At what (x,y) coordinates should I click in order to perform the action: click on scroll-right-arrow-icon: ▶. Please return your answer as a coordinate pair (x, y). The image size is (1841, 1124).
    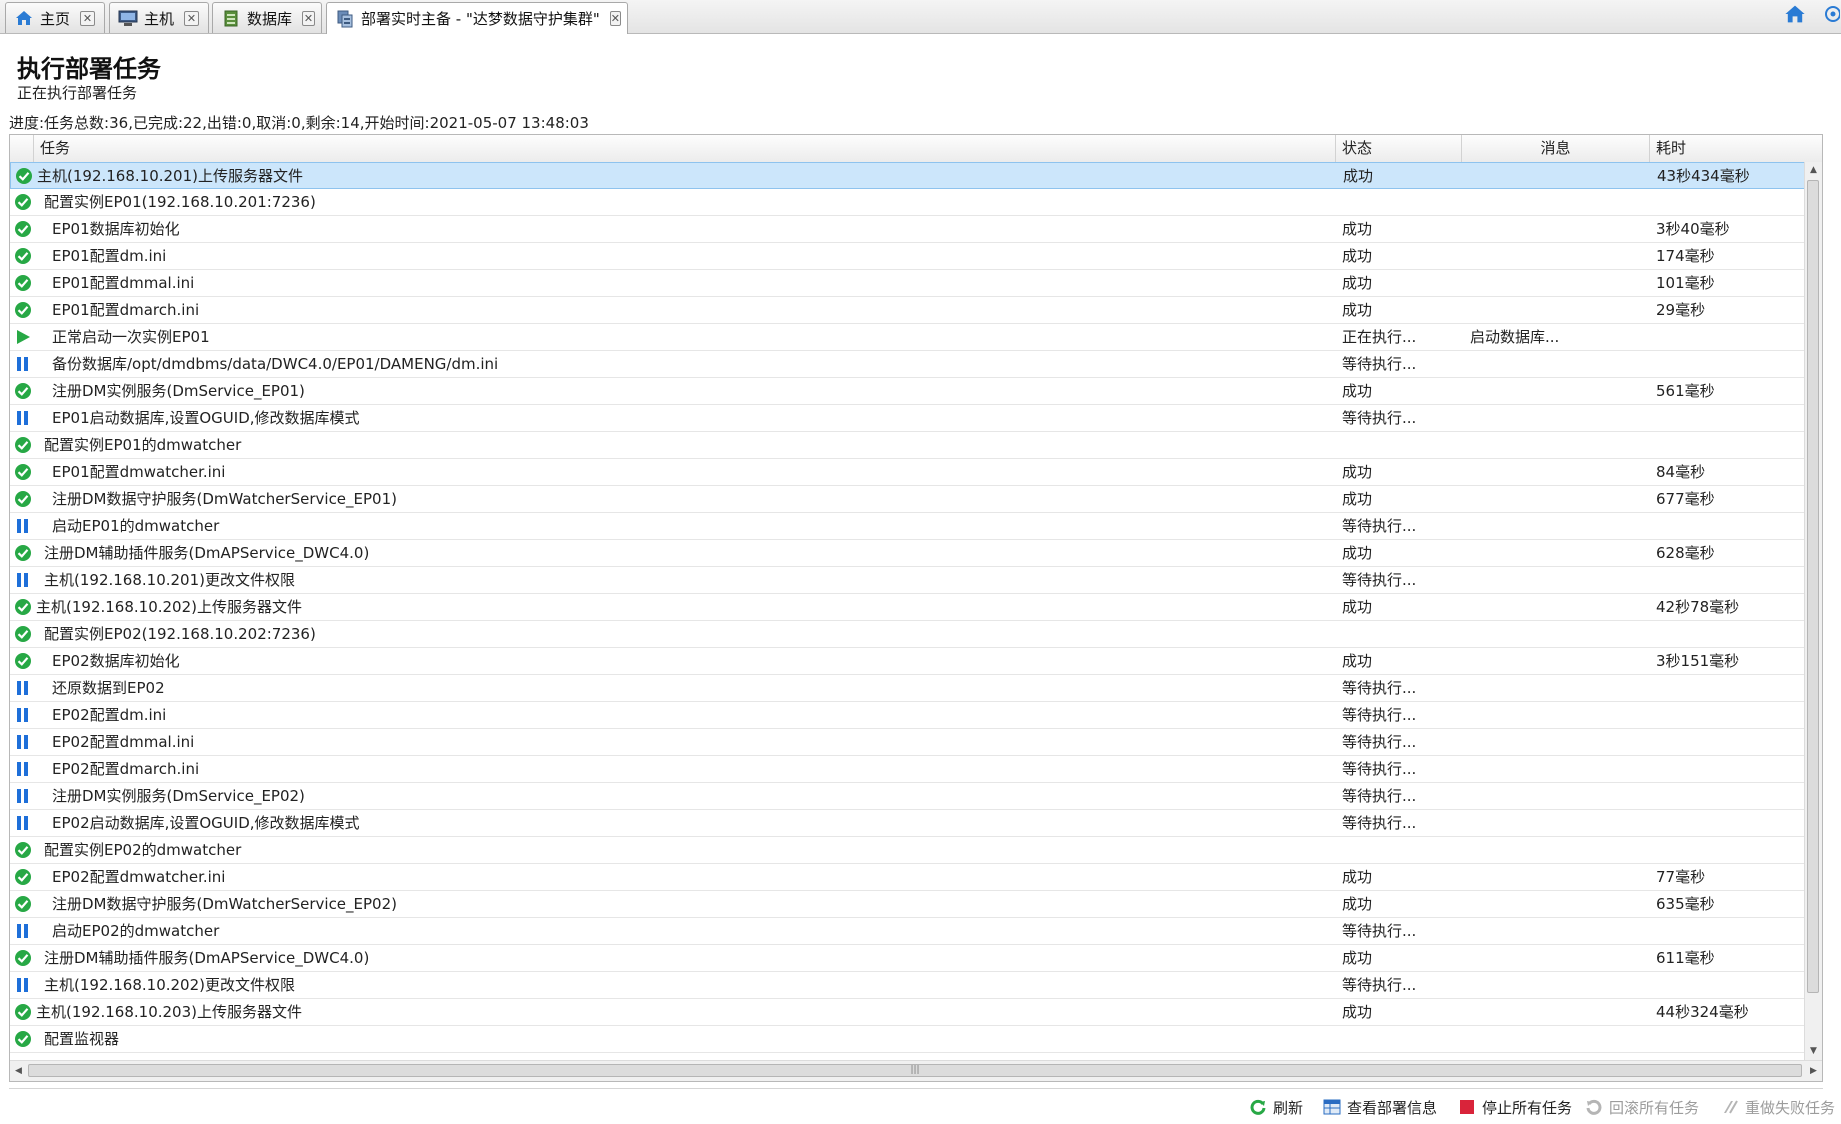
    Looking at the image, I should click on (1813, 1071).